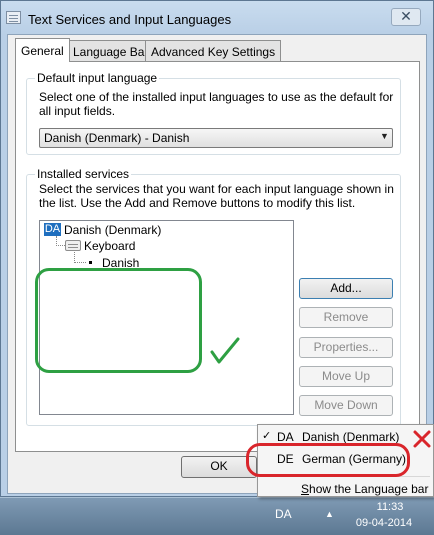  I want to click on dropdown-selected-value: Danish (Denmark) - Danish, so click(117, 138).